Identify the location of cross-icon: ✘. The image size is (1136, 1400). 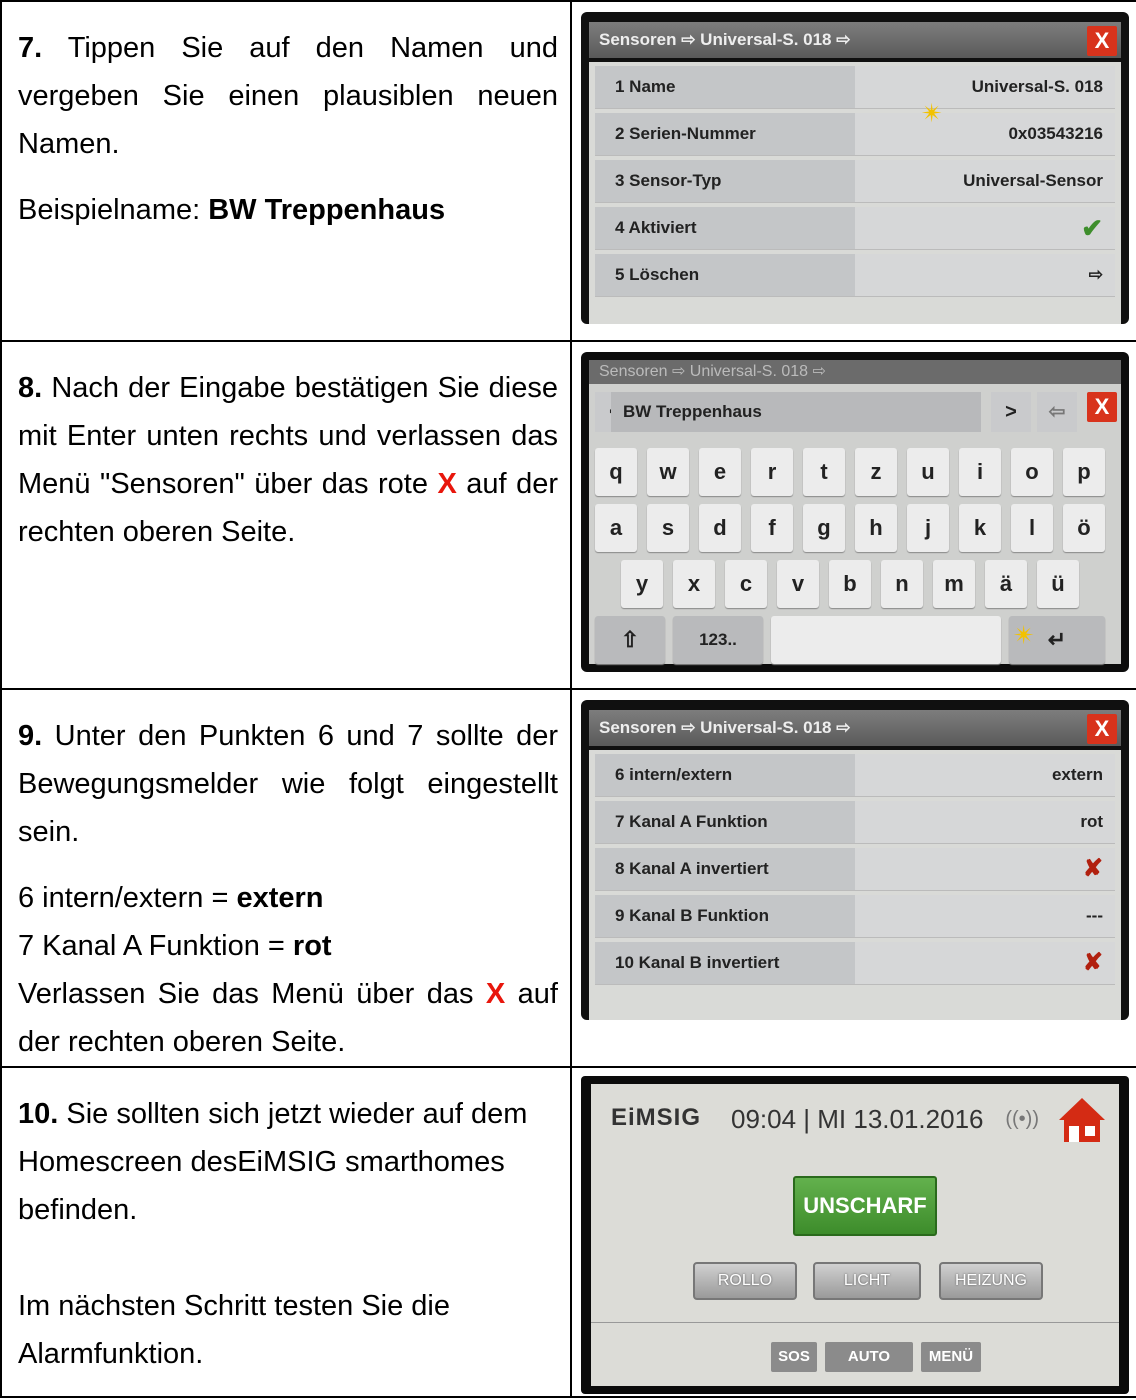
(1092, 962).